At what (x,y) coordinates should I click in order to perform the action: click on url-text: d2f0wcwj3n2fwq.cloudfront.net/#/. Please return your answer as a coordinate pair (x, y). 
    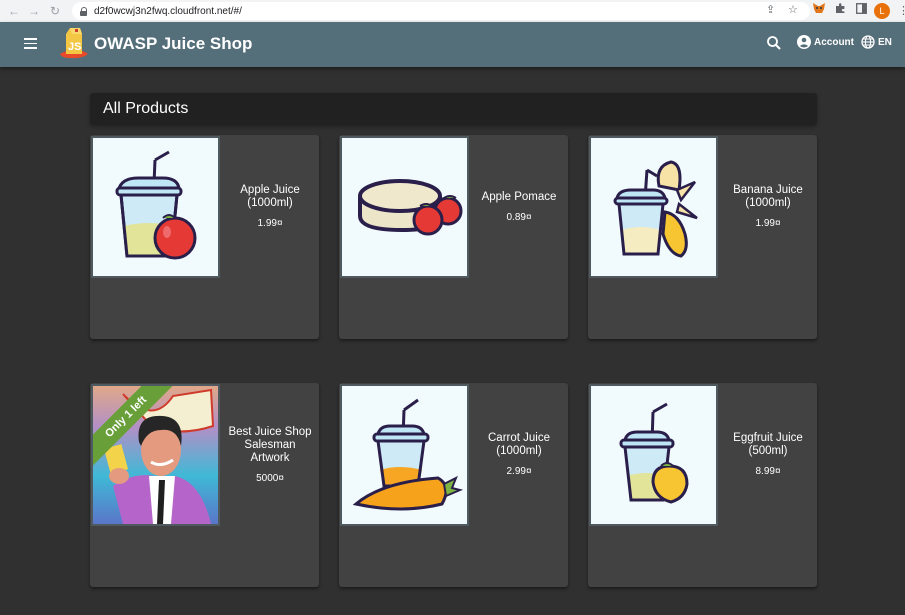
    Looking at the image, I should click on (168, 11).